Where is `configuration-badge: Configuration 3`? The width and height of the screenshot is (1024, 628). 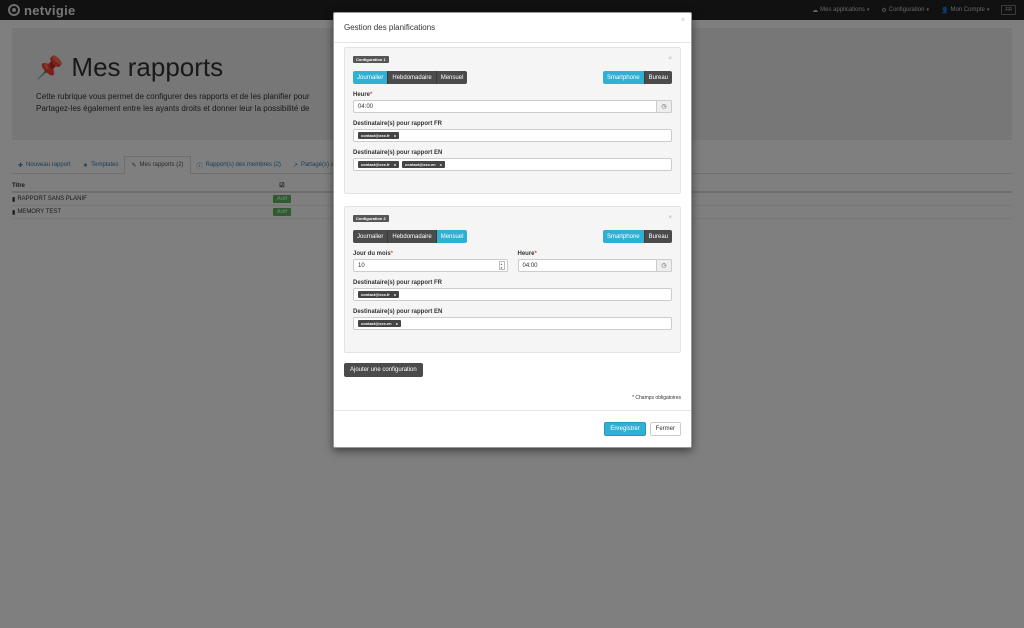
configuration-badge: Configuration 3 is located at coordinates (371, 218).